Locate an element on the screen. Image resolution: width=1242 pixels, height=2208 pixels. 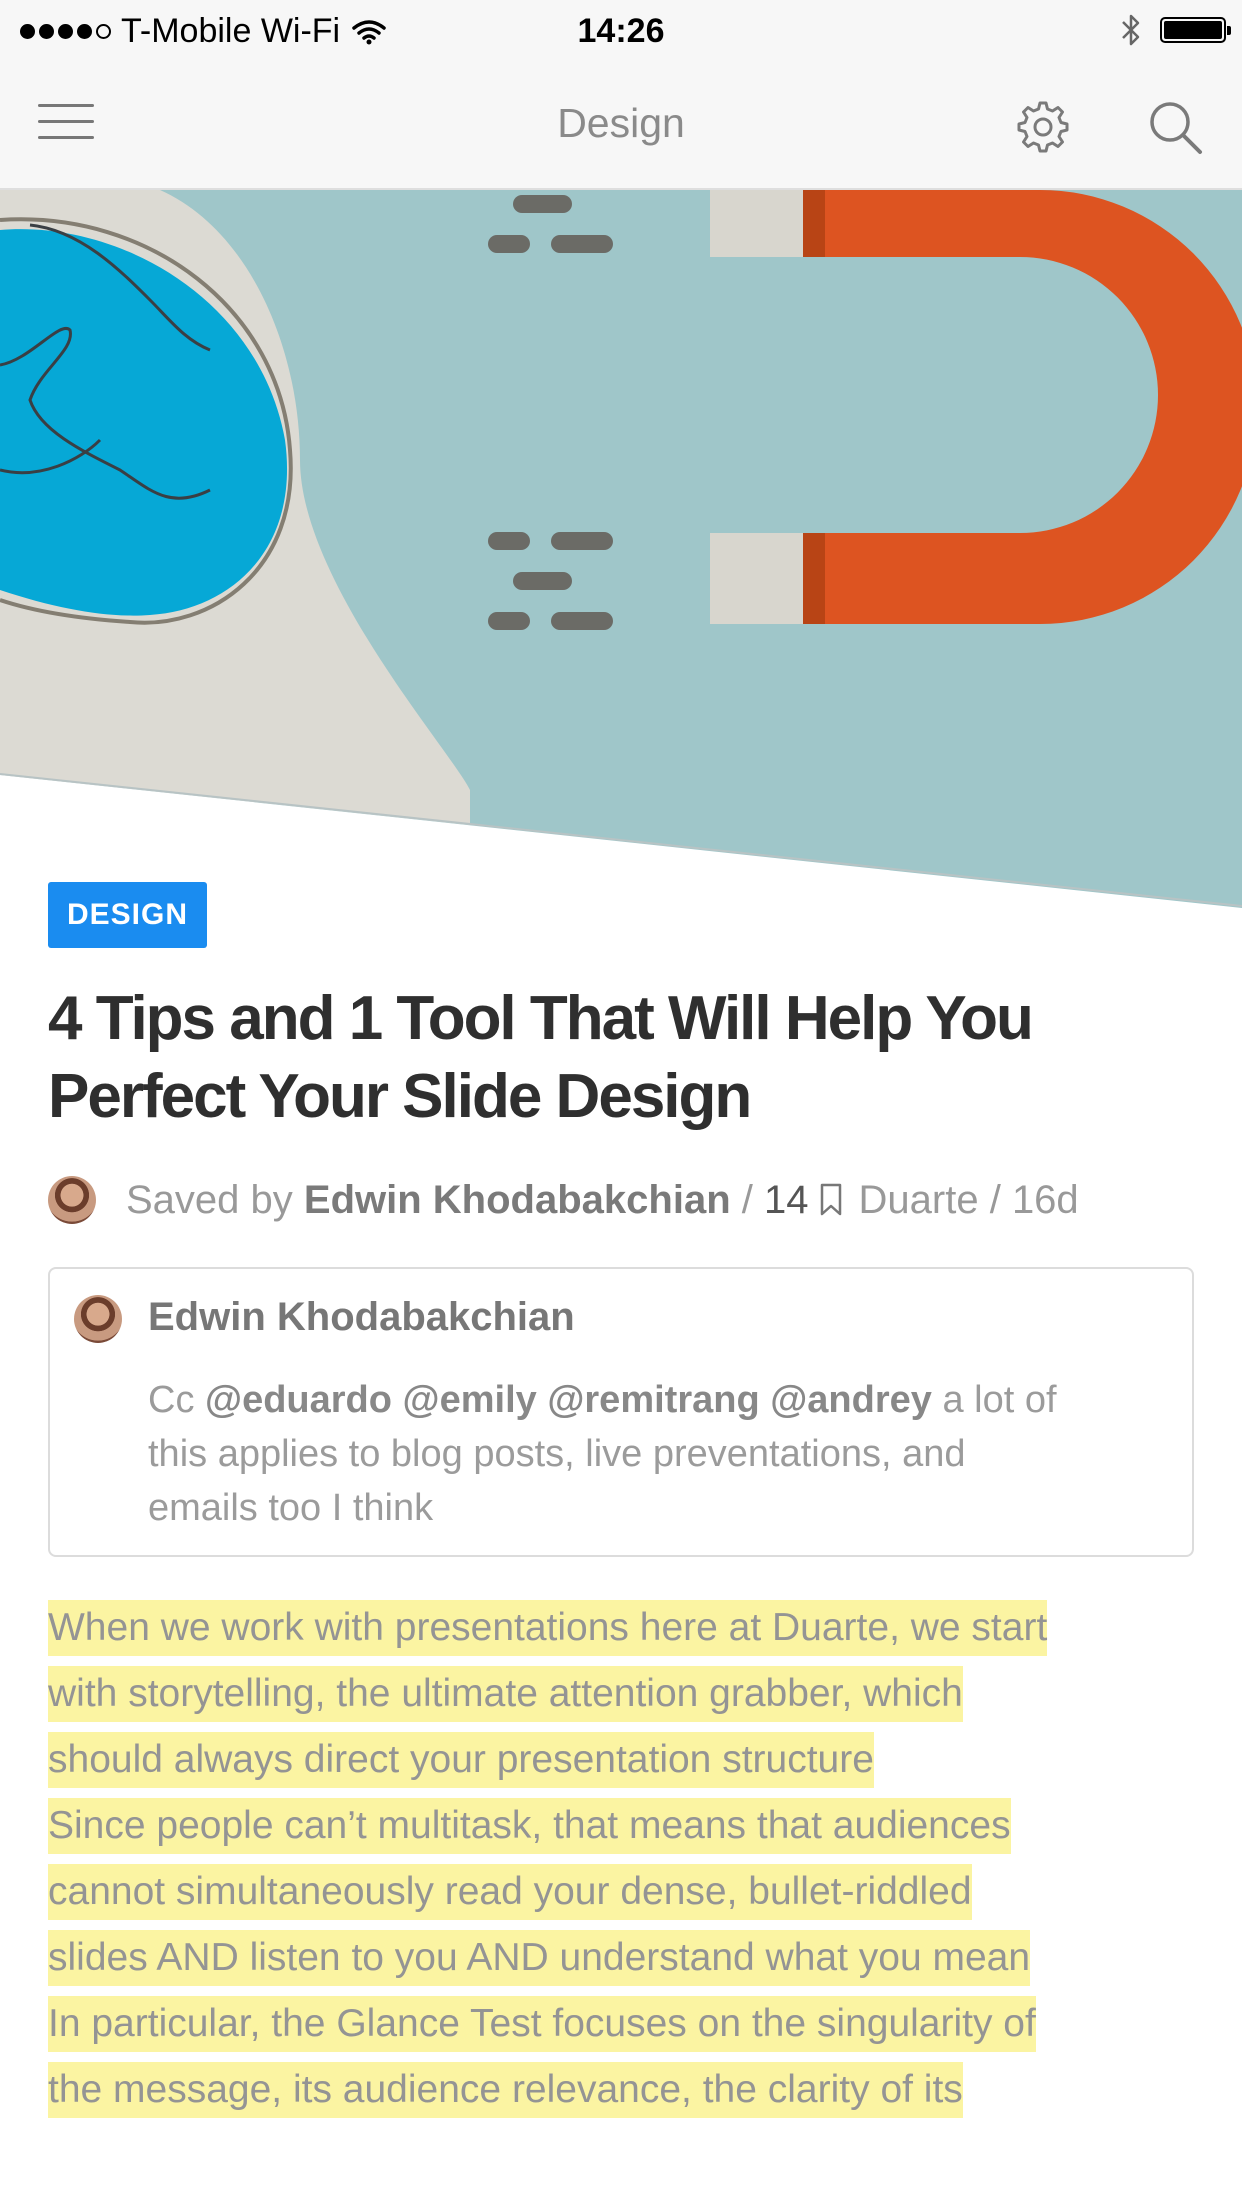
category-tag: DESIGN is located at coordinates (128, 915).